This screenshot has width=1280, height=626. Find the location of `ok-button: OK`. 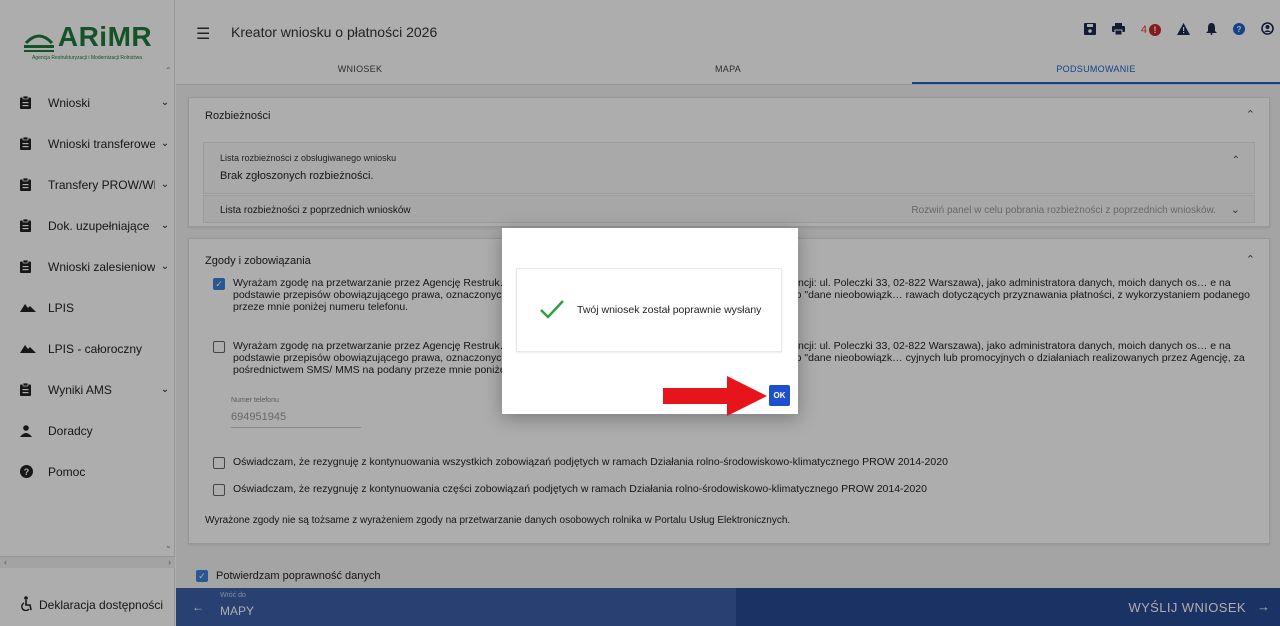

ok-button: OK is located at coordinates (779, 395).